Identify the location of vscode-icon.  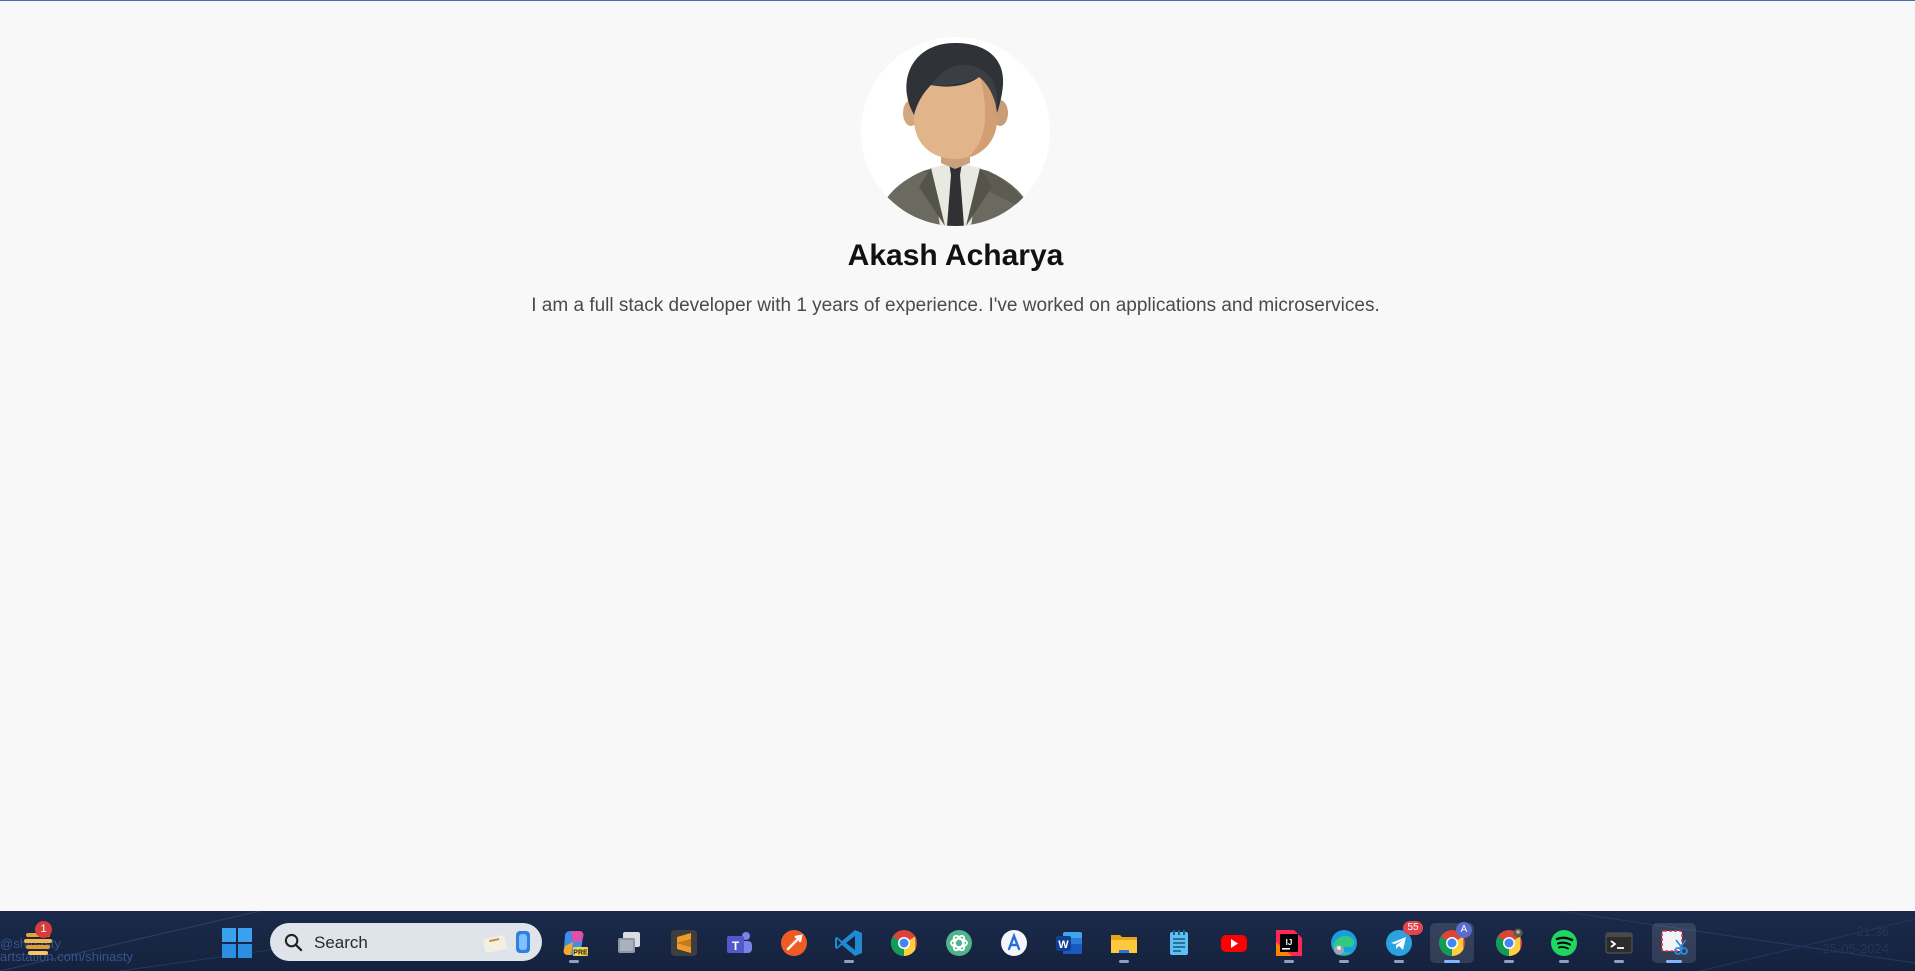
(848, 943).